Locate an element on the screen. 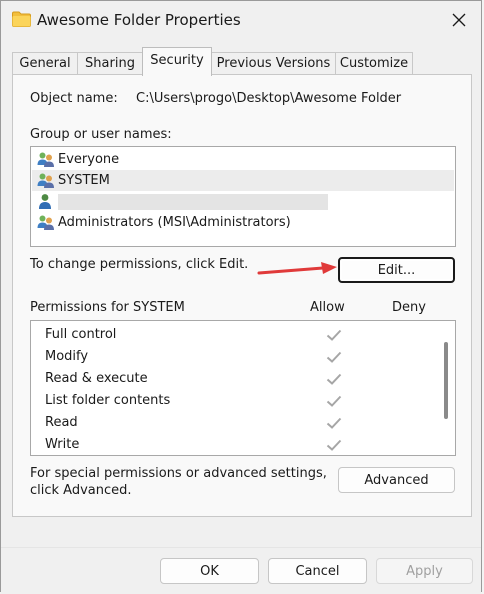 The width and height of the screenshot is (484, 594). tab-general: General is located at coordinates (45, 63).